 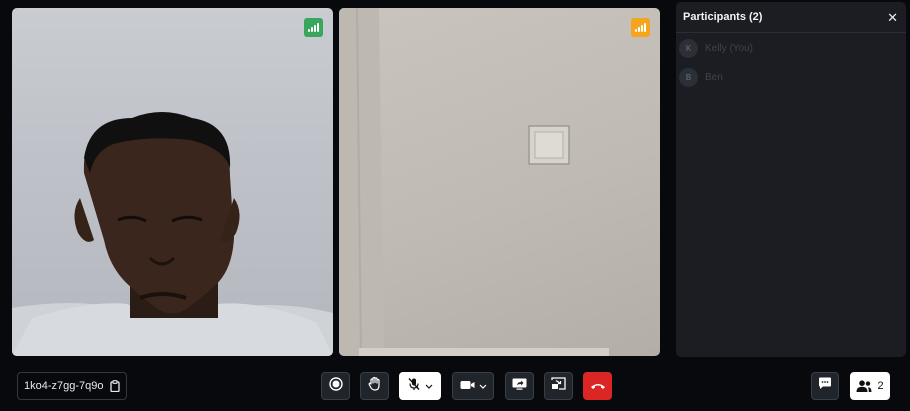 I want to click on meeting-id-text: 1ko4-z7gg-7q9o, so click(x=64, y=386).